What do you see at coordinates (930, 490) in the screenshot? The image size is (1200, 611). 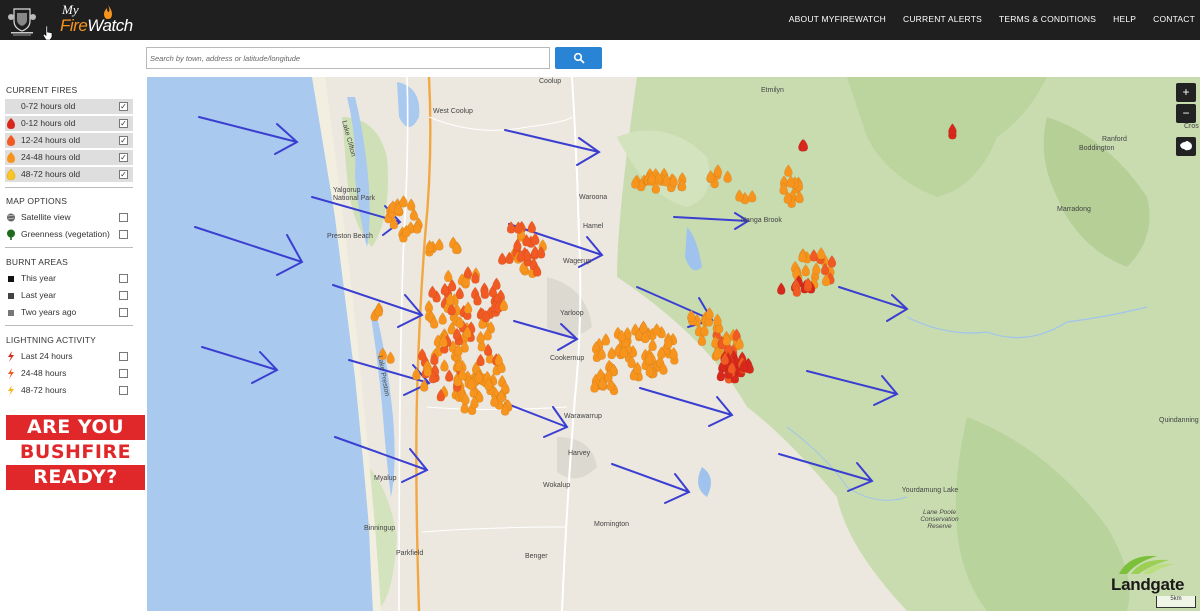 I see `place-label: Yourdamung Lake` at bounding box center [930, 490].